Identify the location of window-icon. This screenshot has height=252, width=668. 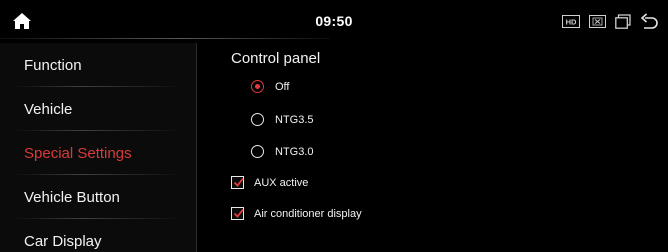
(623, 21).